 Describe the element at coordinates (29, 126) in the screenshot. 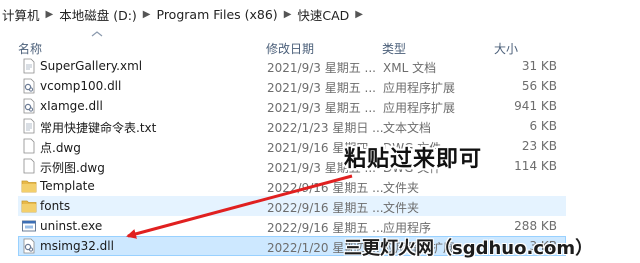

I see `text-file-icon` at that location.